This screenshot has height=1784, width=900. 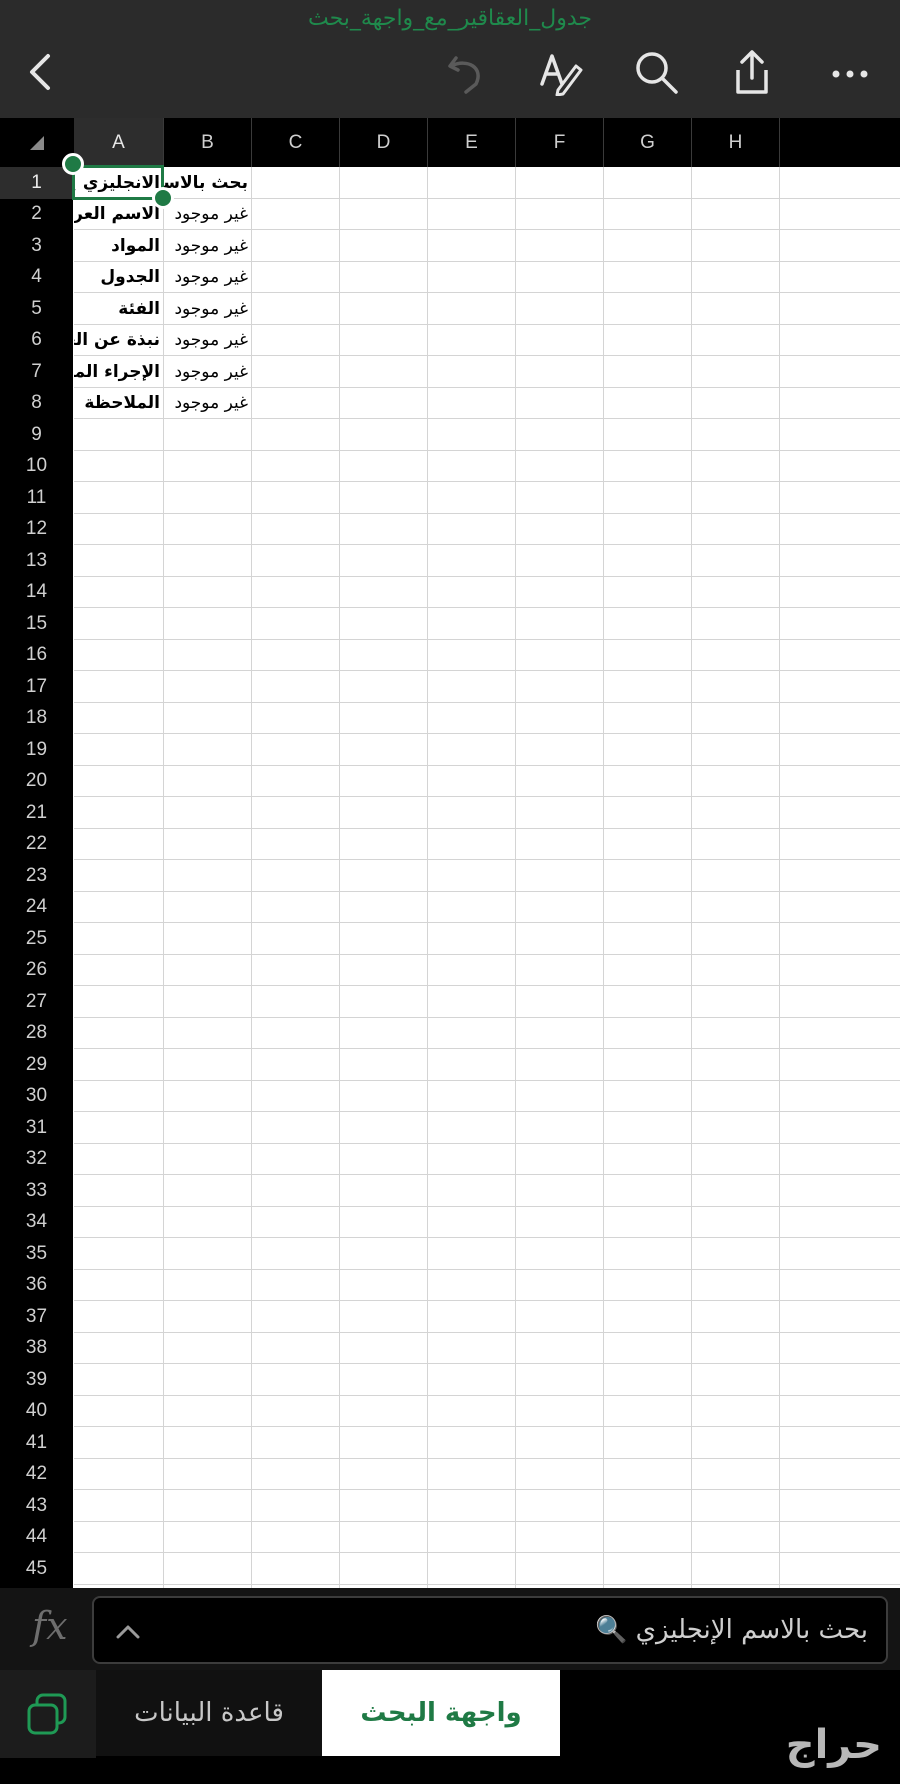 What do you see at coordinates (36, 845) in the screenshot?
I see `row-header-22: 22` at bounding box center [36, 845].